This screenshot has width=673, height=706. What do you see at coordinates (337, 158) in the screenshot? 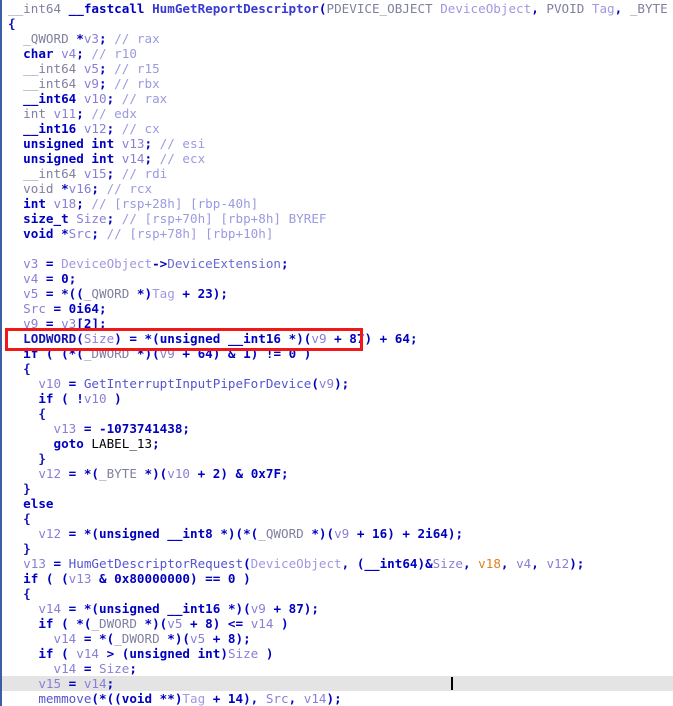
I see `code-line: unsigned int v14; // ecx` at bounding box center [337, 158].